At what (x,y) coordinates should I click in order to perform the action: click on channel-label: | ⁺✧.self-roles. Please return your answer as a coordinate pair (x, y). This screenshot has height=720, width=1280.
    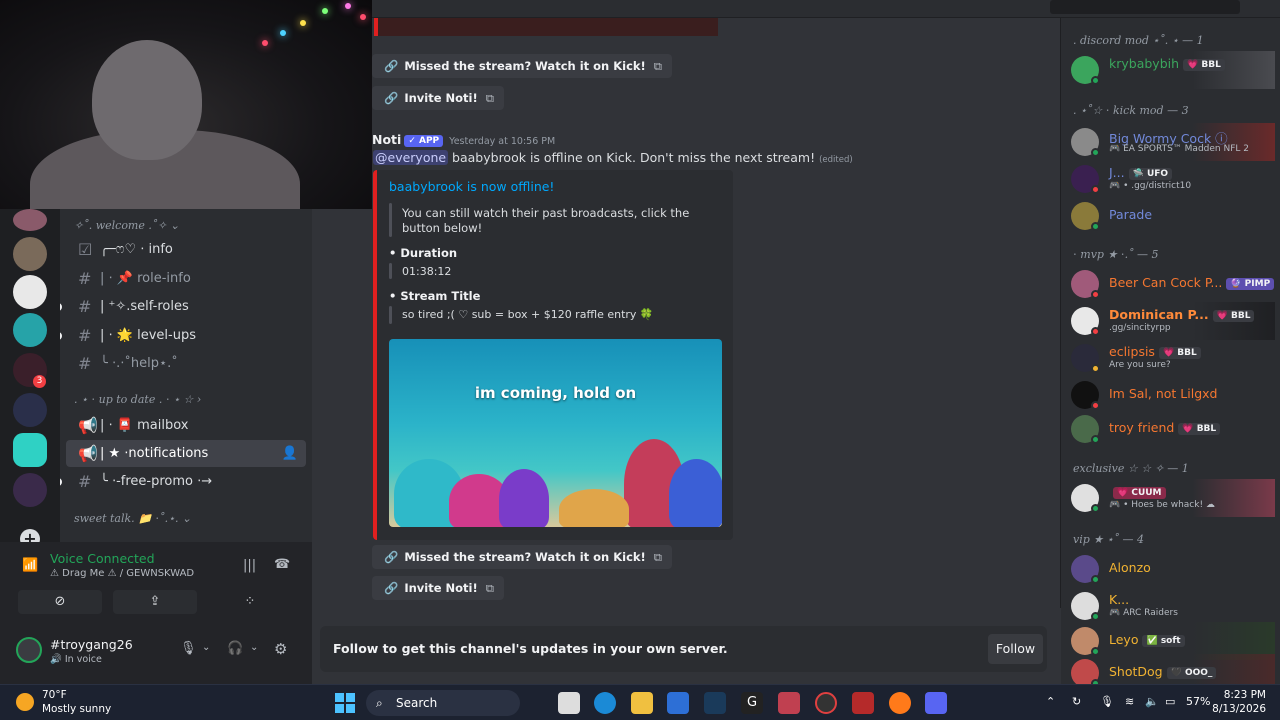
    Looking at the image, I should click on (144, 306).